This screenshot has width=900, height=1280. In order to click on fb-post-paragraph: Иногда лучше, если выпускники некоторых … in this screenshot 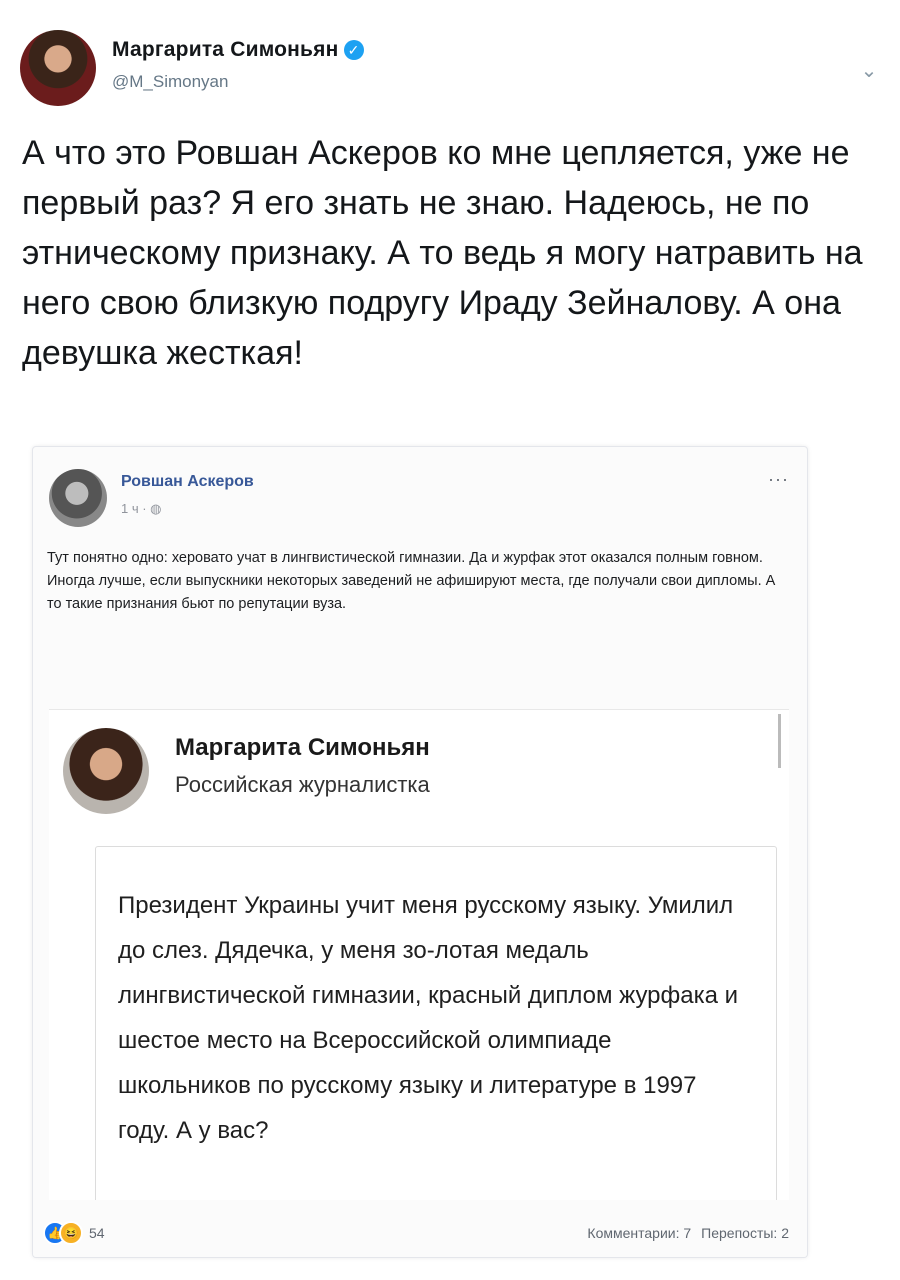, I will do `click(411, 592)`.